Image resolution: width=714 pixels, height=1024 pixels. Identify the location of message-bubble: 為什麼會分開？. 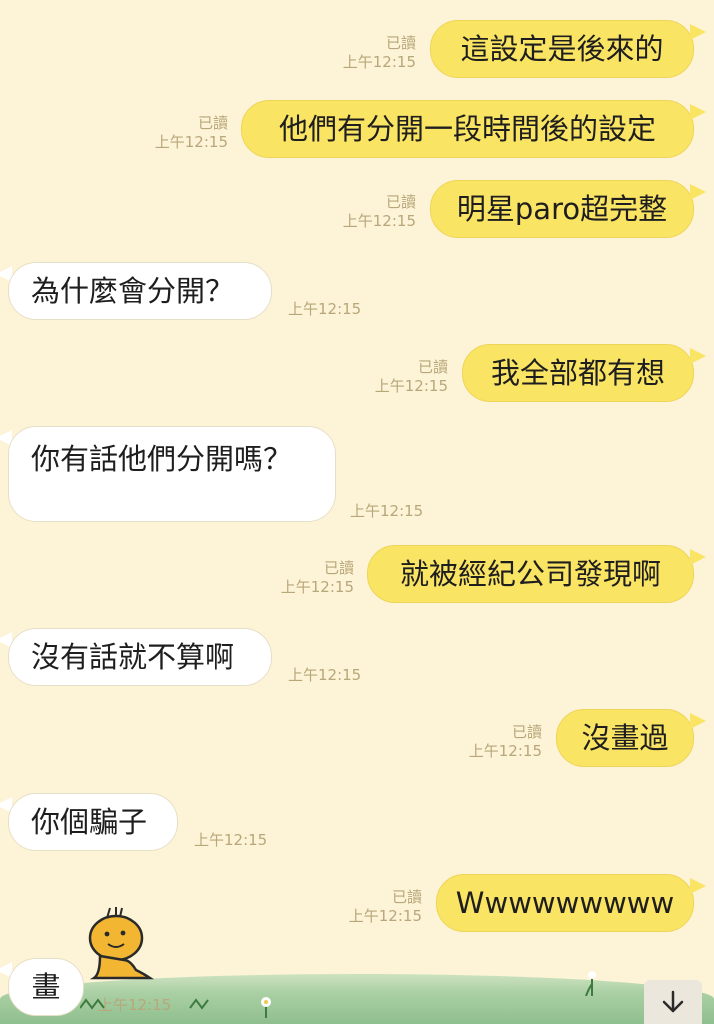
(140, 291).